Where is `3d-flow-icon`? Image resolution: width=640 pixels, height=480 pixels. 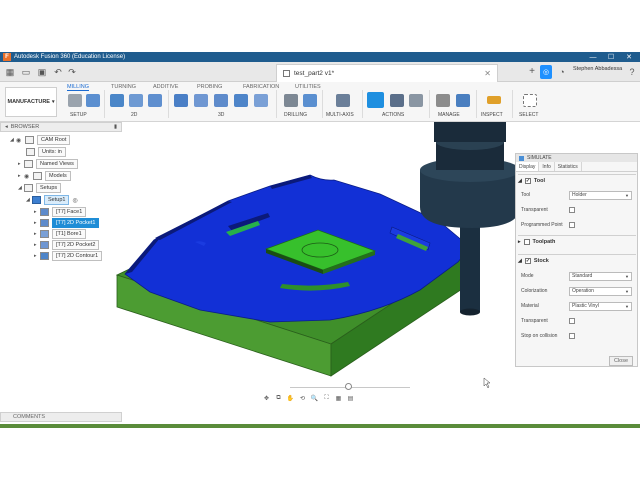
3d-flow-icon is located at coordinates (261, 100).